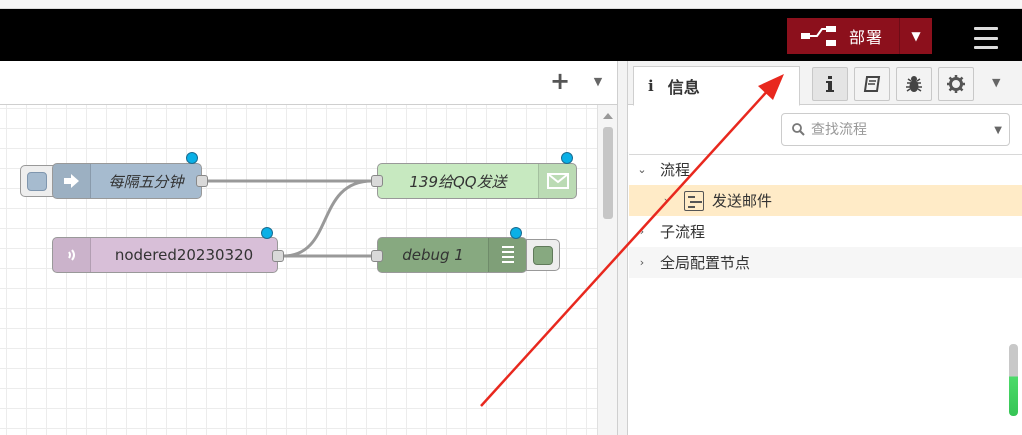 The height and width of the screenshot is (435, 1022). Describe the element at coordinates (694, 200) in the screenshot. I see `flow-tab-icon` at that location.